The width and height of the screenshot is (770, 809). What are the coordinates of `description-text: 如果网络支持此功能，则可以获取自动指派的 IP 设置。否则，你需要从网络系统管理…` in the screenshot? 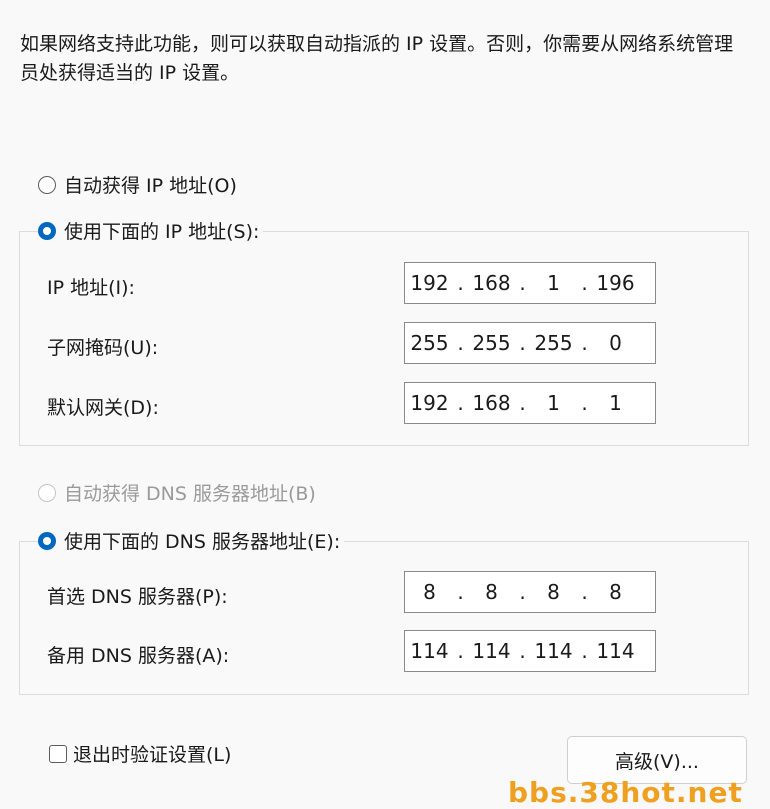 It's located at (377, 58).